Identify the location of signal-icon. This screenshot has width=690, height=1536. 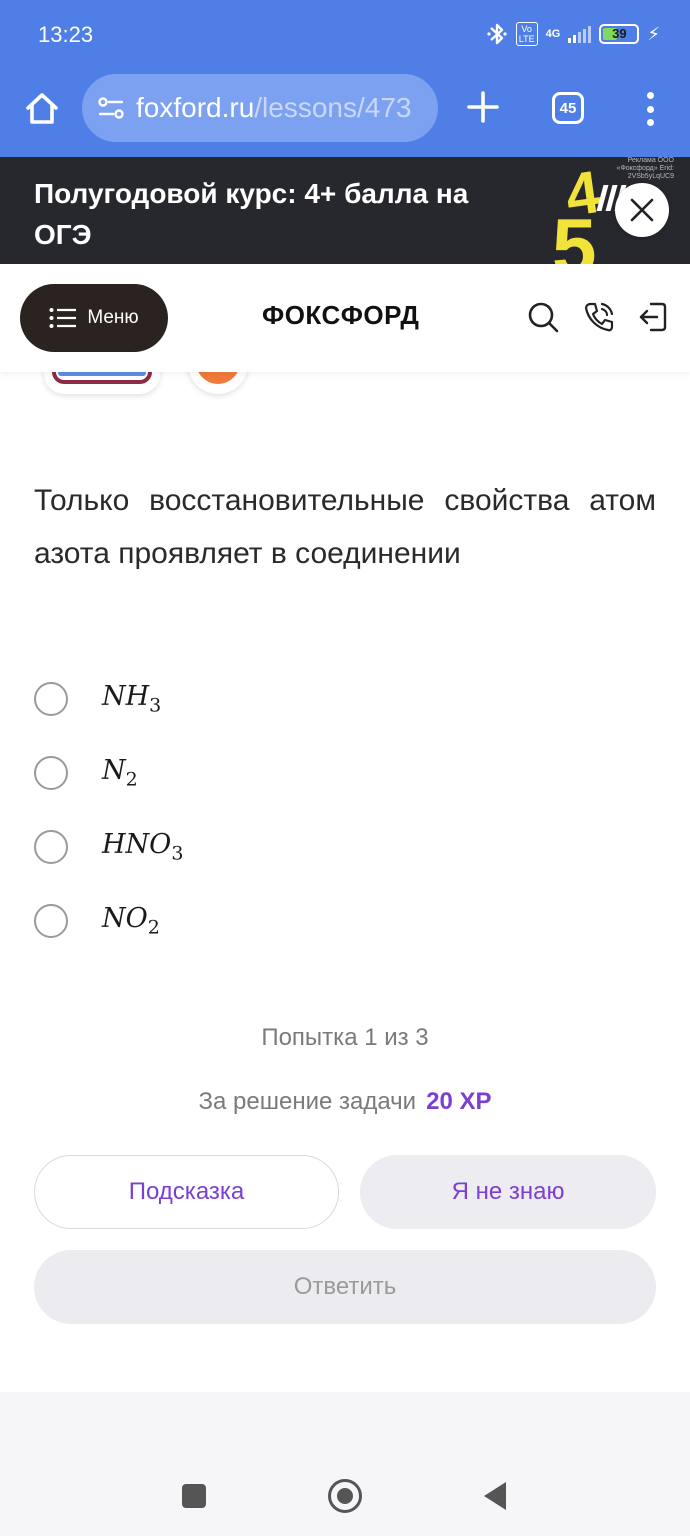
(580, 34).